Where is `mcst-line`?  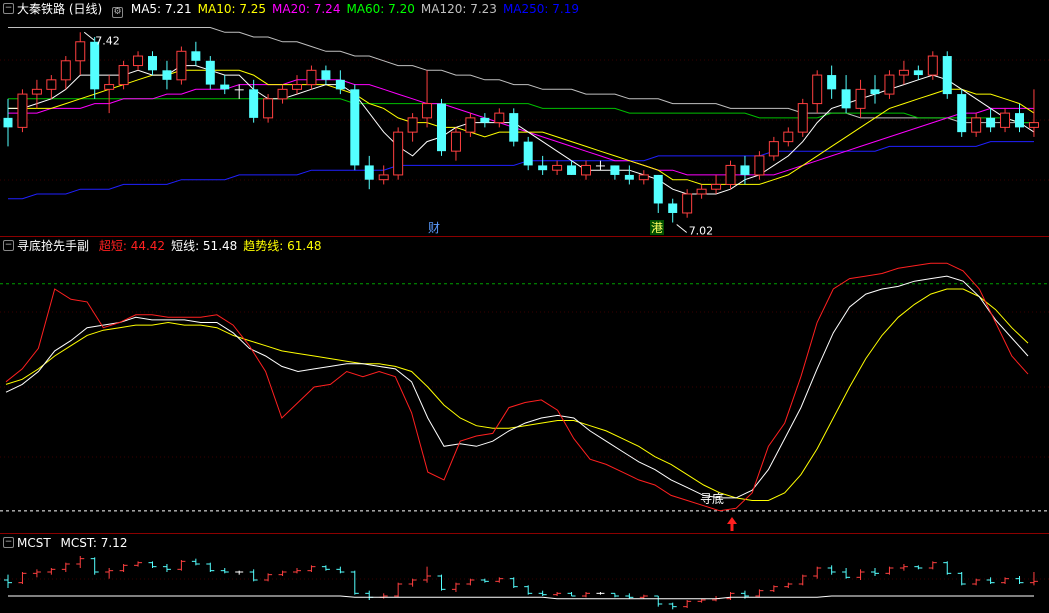
mcst-line is located at coordinates (521, 597).